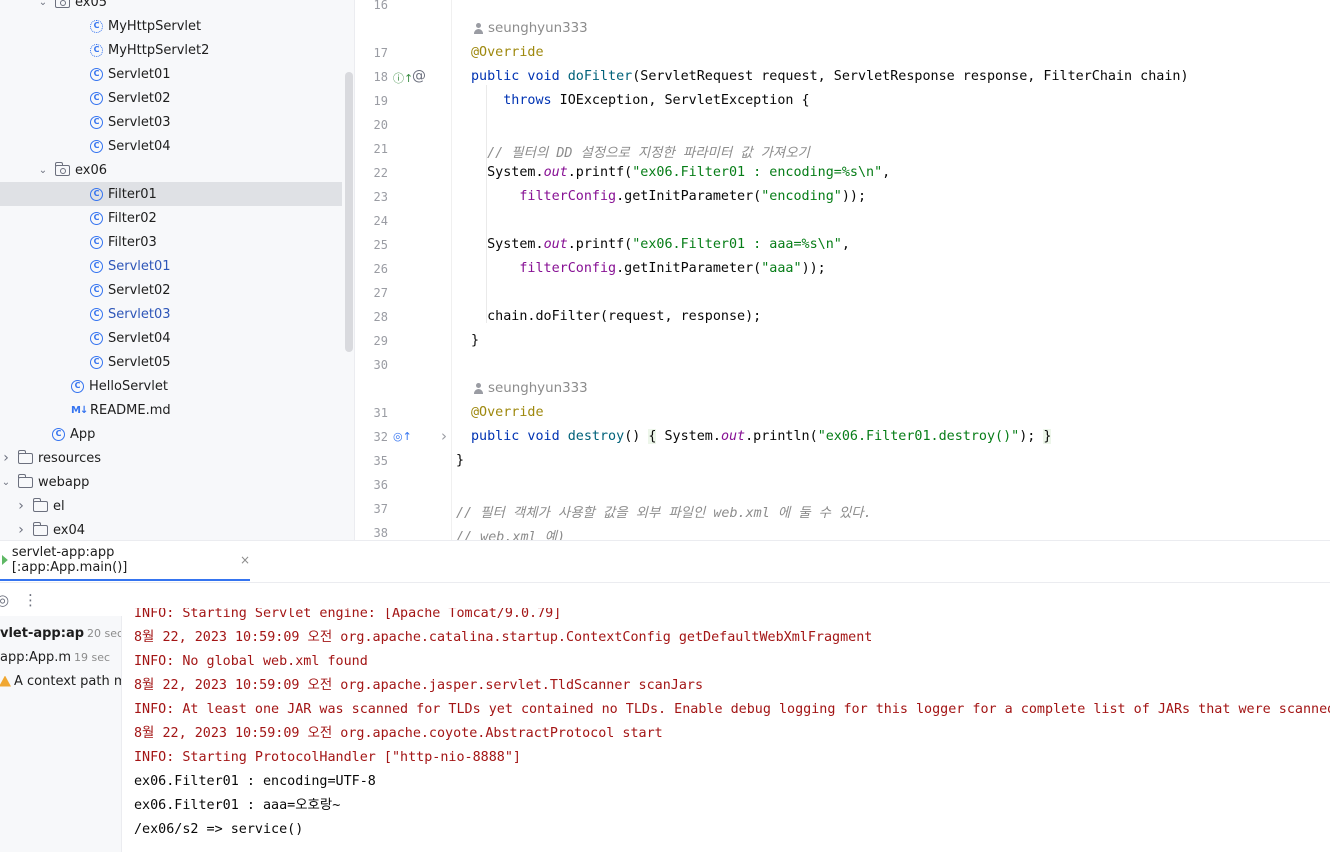 The image size is (1330, 852). Describe the element at coordinates (349, 212) in the screenshot. I see `tree-scrollbar` at that location.